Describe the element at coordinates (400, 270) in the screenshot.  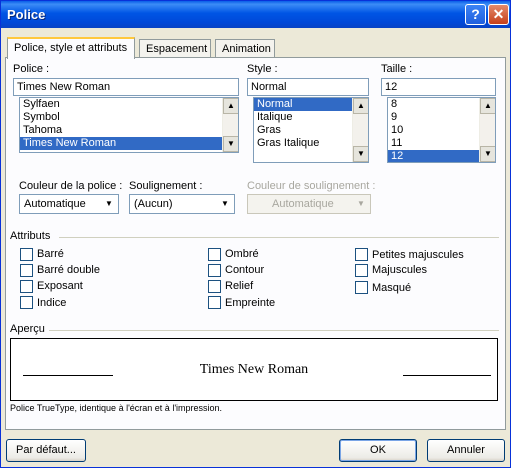
I see `all-caps-label: Majuscules` at that location.